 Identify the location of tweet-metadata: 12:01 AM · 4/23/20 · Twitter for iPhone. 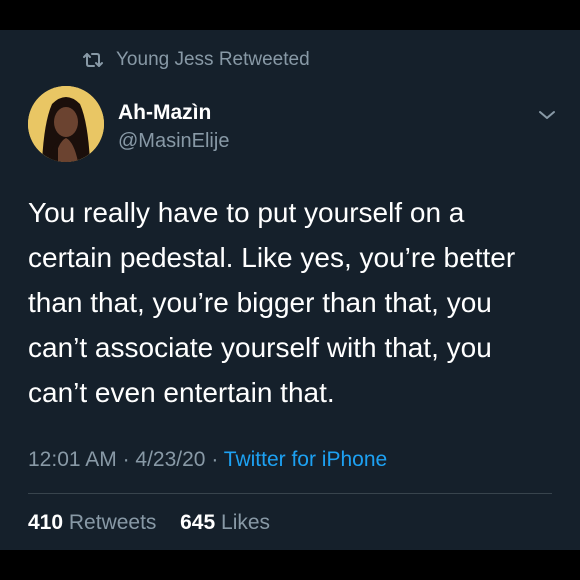
(207, 460).